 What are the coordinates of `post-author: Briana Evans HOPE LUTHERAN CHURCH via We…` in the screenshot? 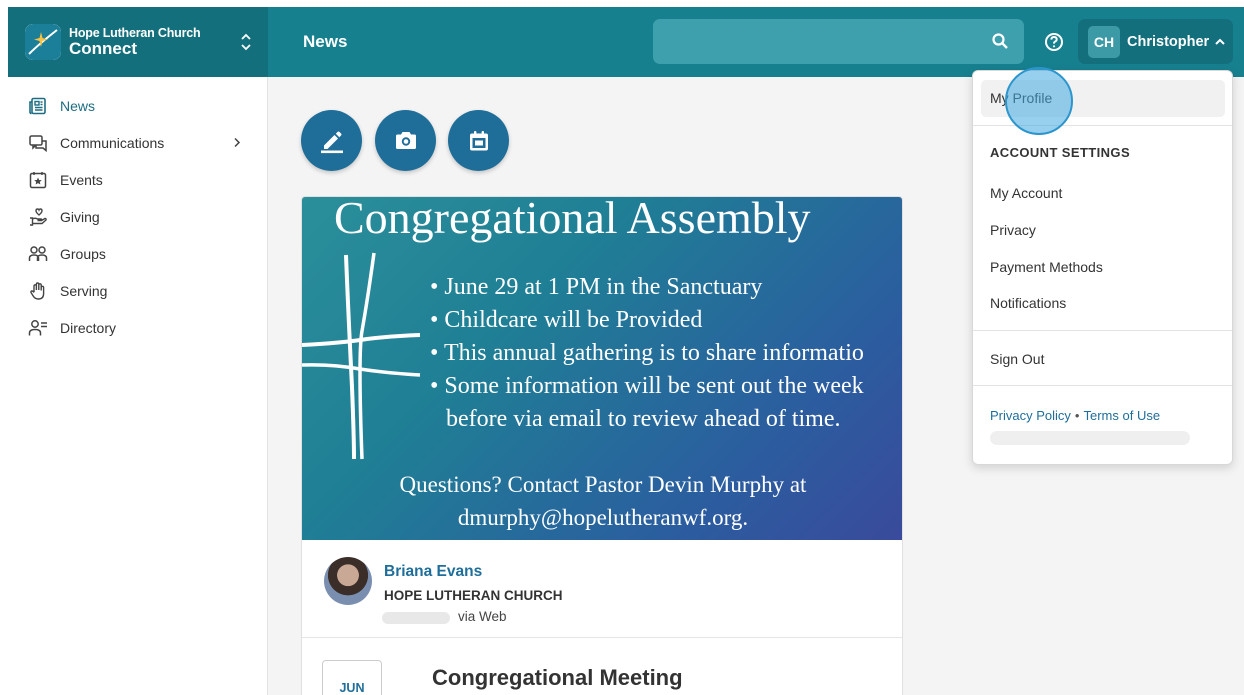 It's located at (602, 589).